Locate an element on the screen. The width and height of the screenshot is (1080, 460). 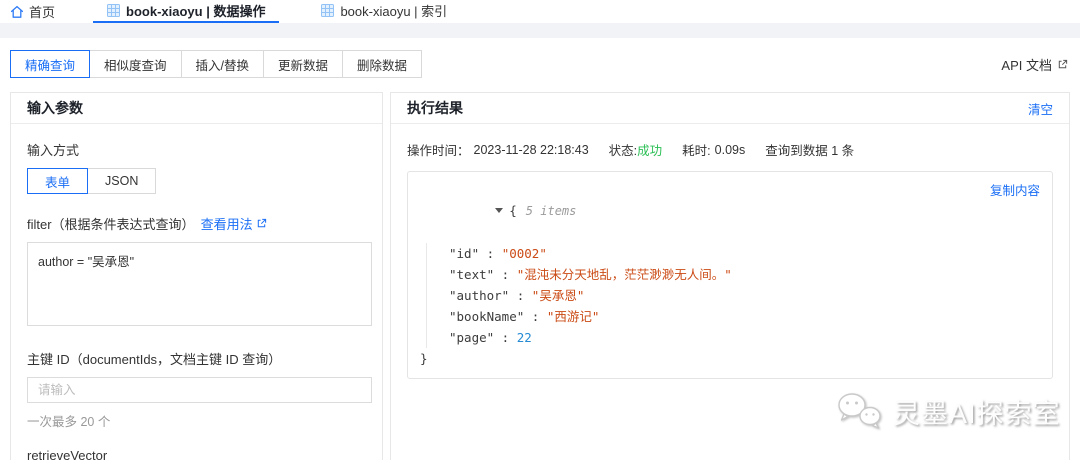
cost-value: 0.09s is located at coordinates (730, 149).